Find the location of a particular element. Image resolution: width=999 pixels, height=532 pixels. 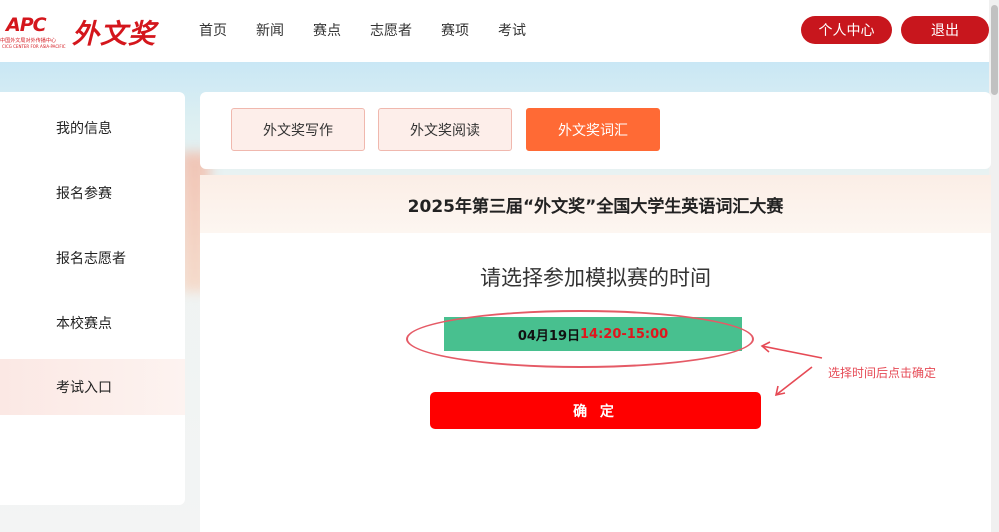

time-slot-date: 04月19日 is located at coordinates (549, 336).